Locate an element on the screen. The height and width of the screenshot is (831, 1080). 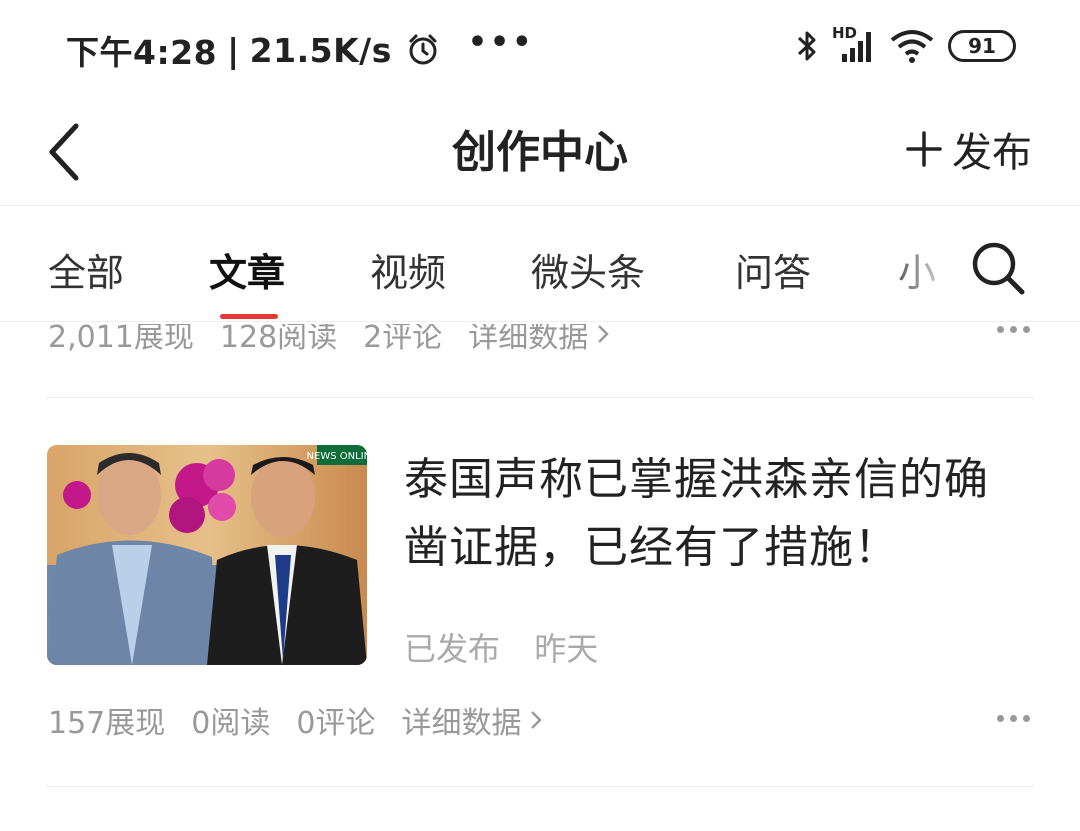
status-bar: 下午4:28 | 21.5K/s ••• HD 91 is located at coordinates (540, 50).